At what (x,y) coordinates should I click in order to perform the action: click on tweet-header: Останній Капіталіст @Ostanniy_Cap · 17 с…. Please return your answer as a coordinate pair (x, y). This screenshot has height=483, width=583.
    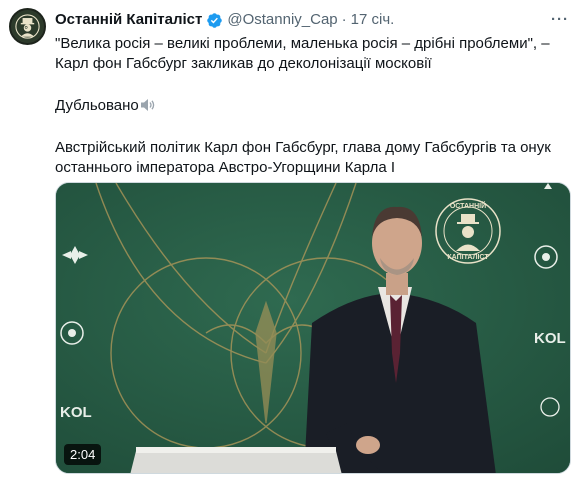
    Looking at the image, I should click on (224, 20).